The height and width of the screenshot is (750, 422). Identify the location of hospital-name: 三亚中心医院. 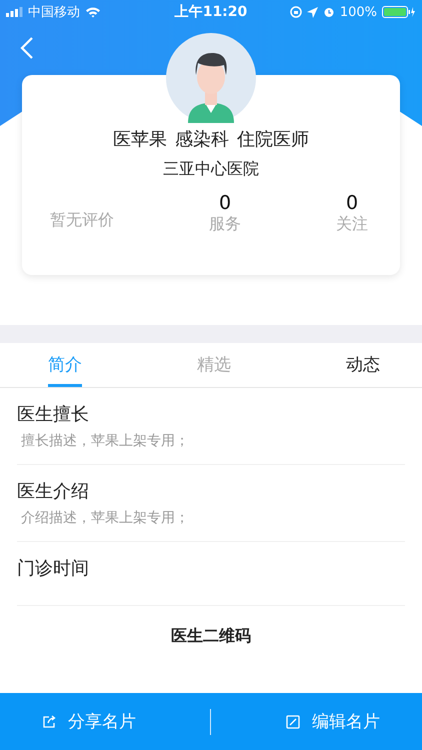
(211, 169).